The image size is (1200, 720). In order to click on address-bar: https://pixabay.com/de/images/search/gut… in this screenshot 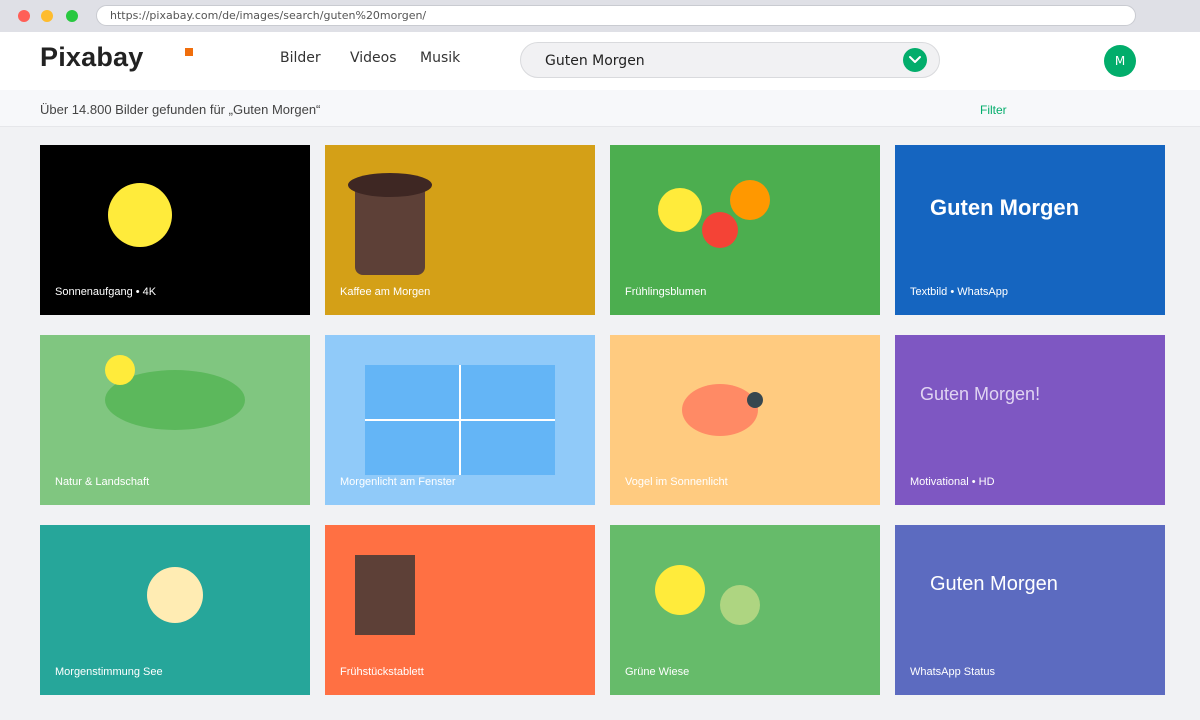, I will do `click(616, 15)`.